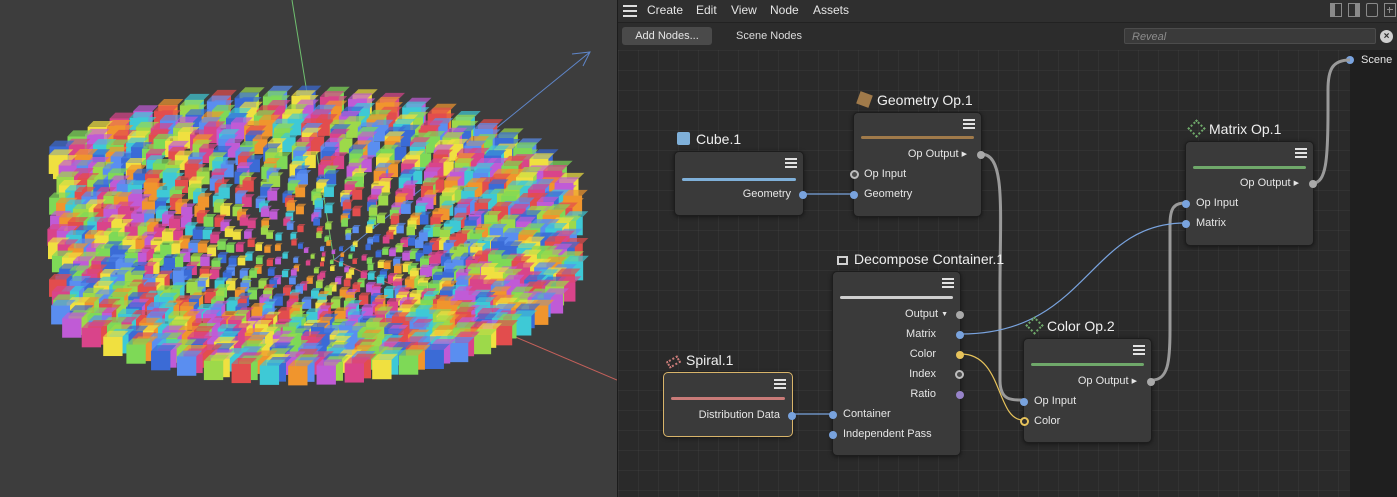 This screenshot has height=497, width=1397. I want to click on distribution-data-port, so click(792, 416).